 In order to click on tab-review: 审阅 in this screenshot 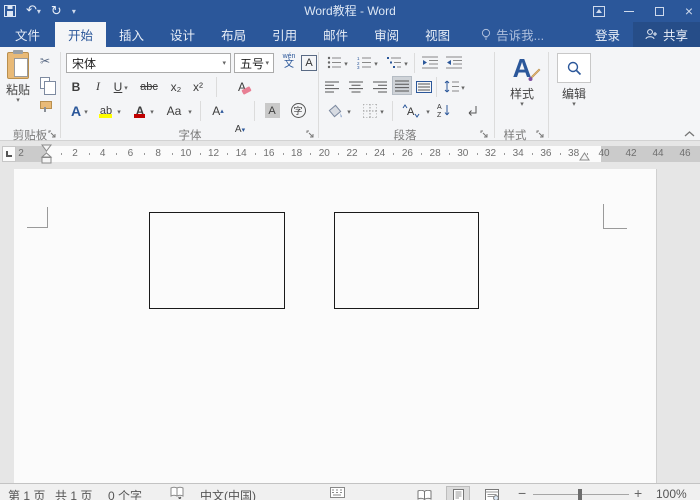, I will do `click(386, 34)`.